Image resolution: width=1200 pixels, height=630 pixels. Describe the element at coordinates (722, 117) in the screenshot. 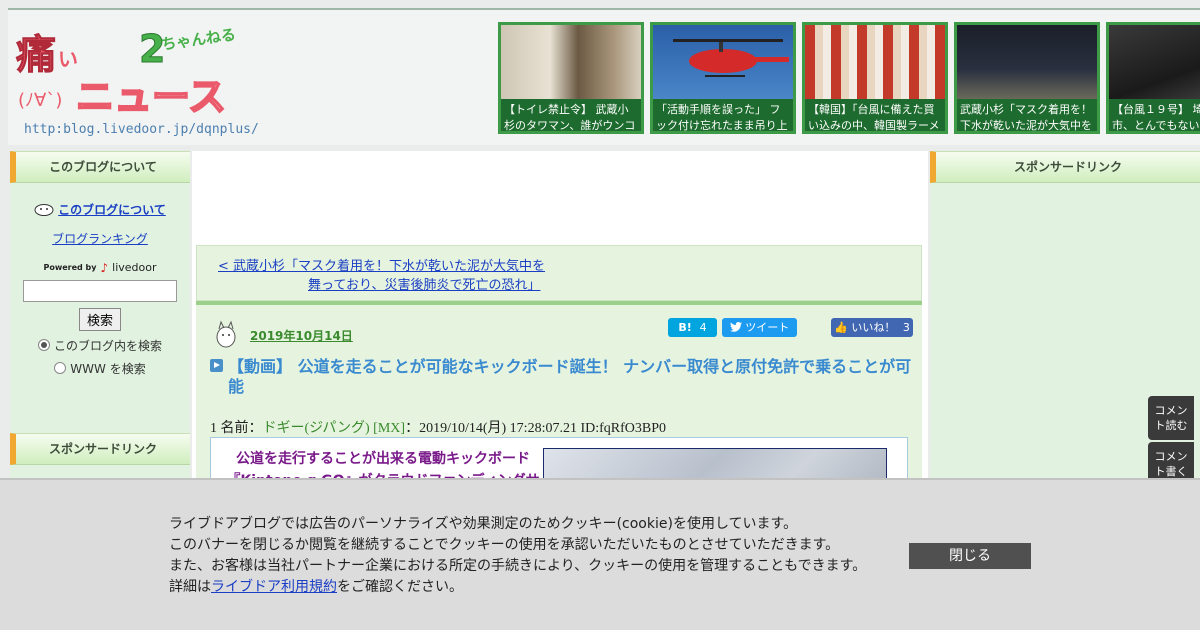

I see `thumb-caption: 「活動手順を誤った」 フック付け忘れたまま吊り上` at that location.